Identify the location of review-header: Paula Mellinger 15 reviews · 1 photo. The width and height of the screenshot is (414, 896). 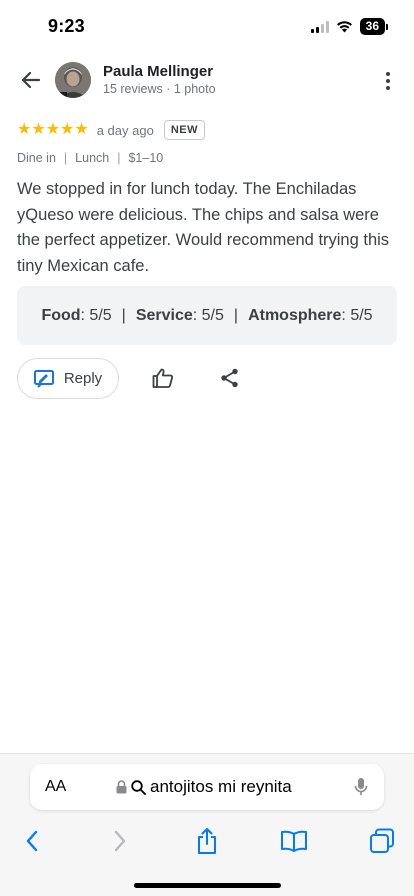
(207, 81).